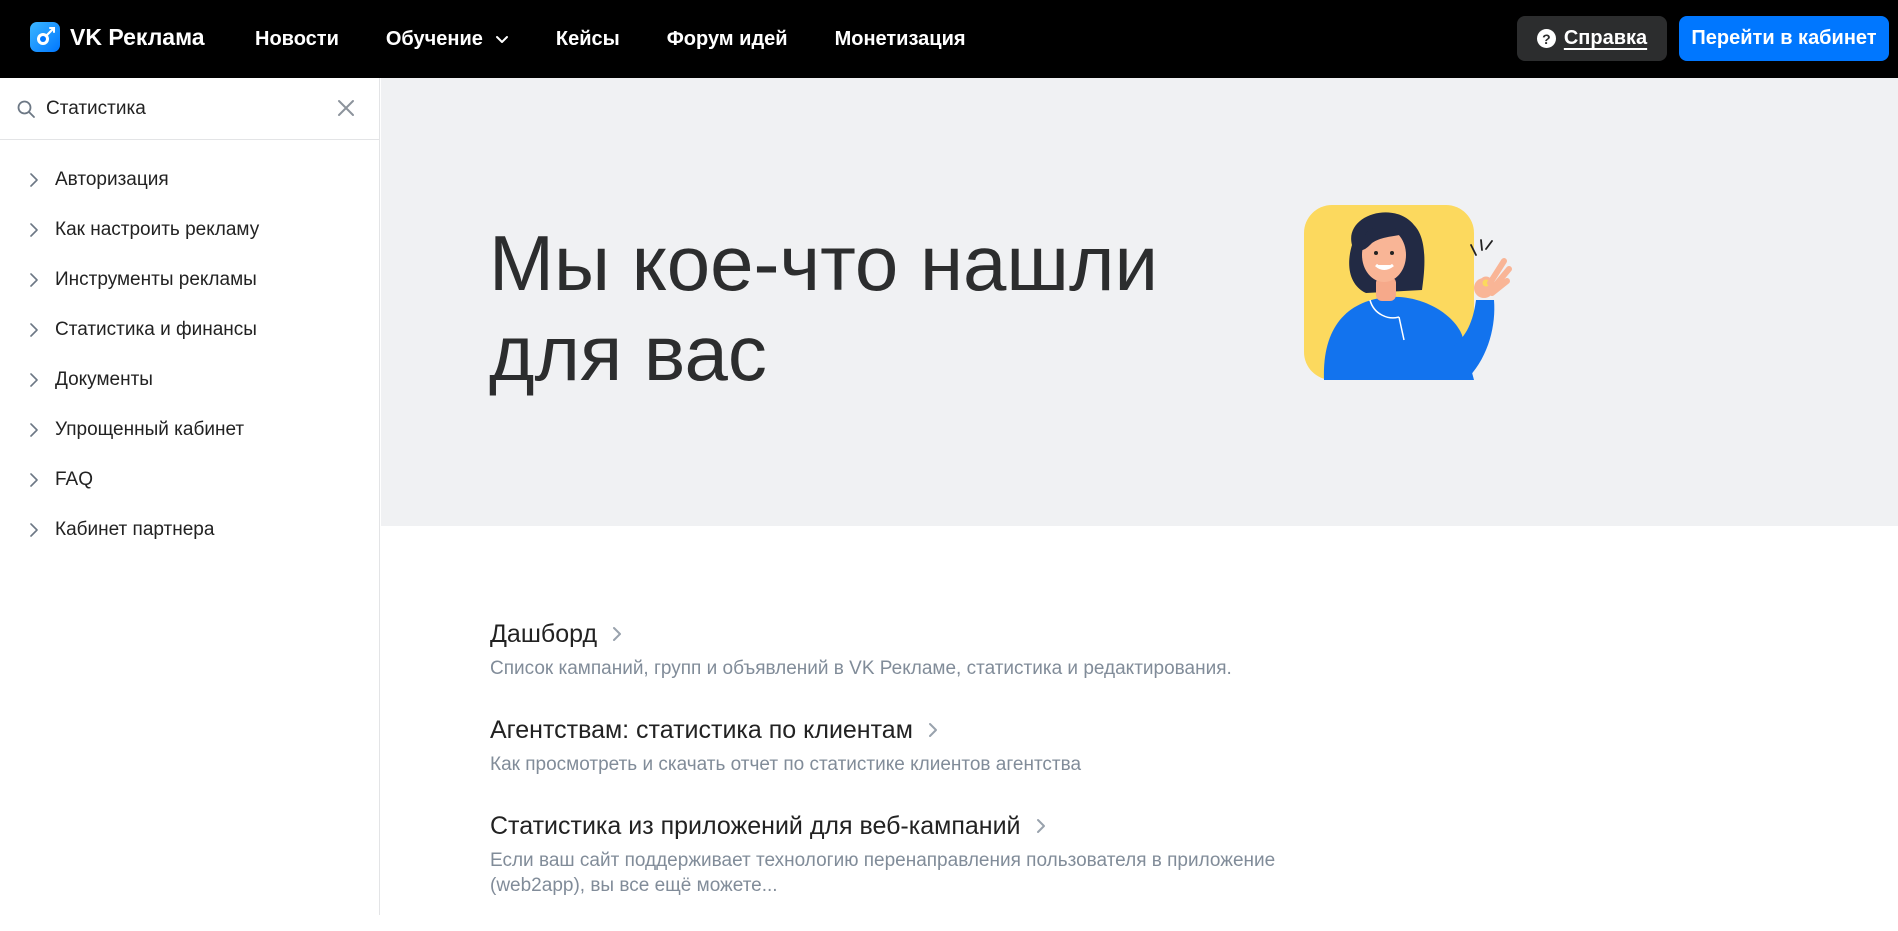 The width and height of the screenshot is (1898, 931). I want to click on sidebar-item-label: Документы, so click(104, 379).